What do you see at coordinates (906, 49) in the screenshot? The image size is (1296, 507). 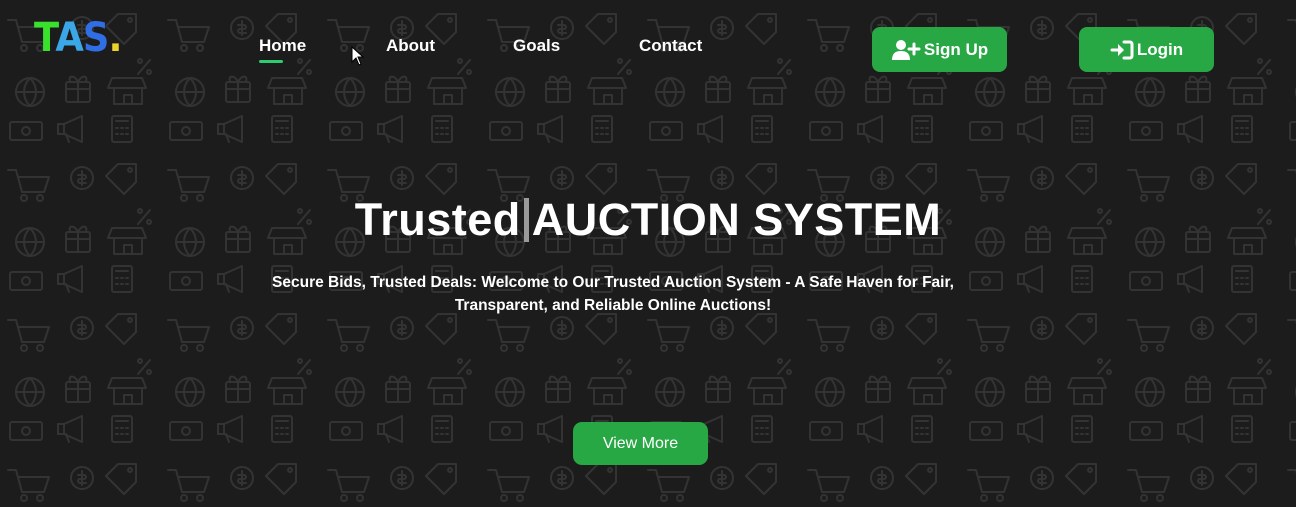 I see `user-plus-icon` at bounding box center [906, 49].